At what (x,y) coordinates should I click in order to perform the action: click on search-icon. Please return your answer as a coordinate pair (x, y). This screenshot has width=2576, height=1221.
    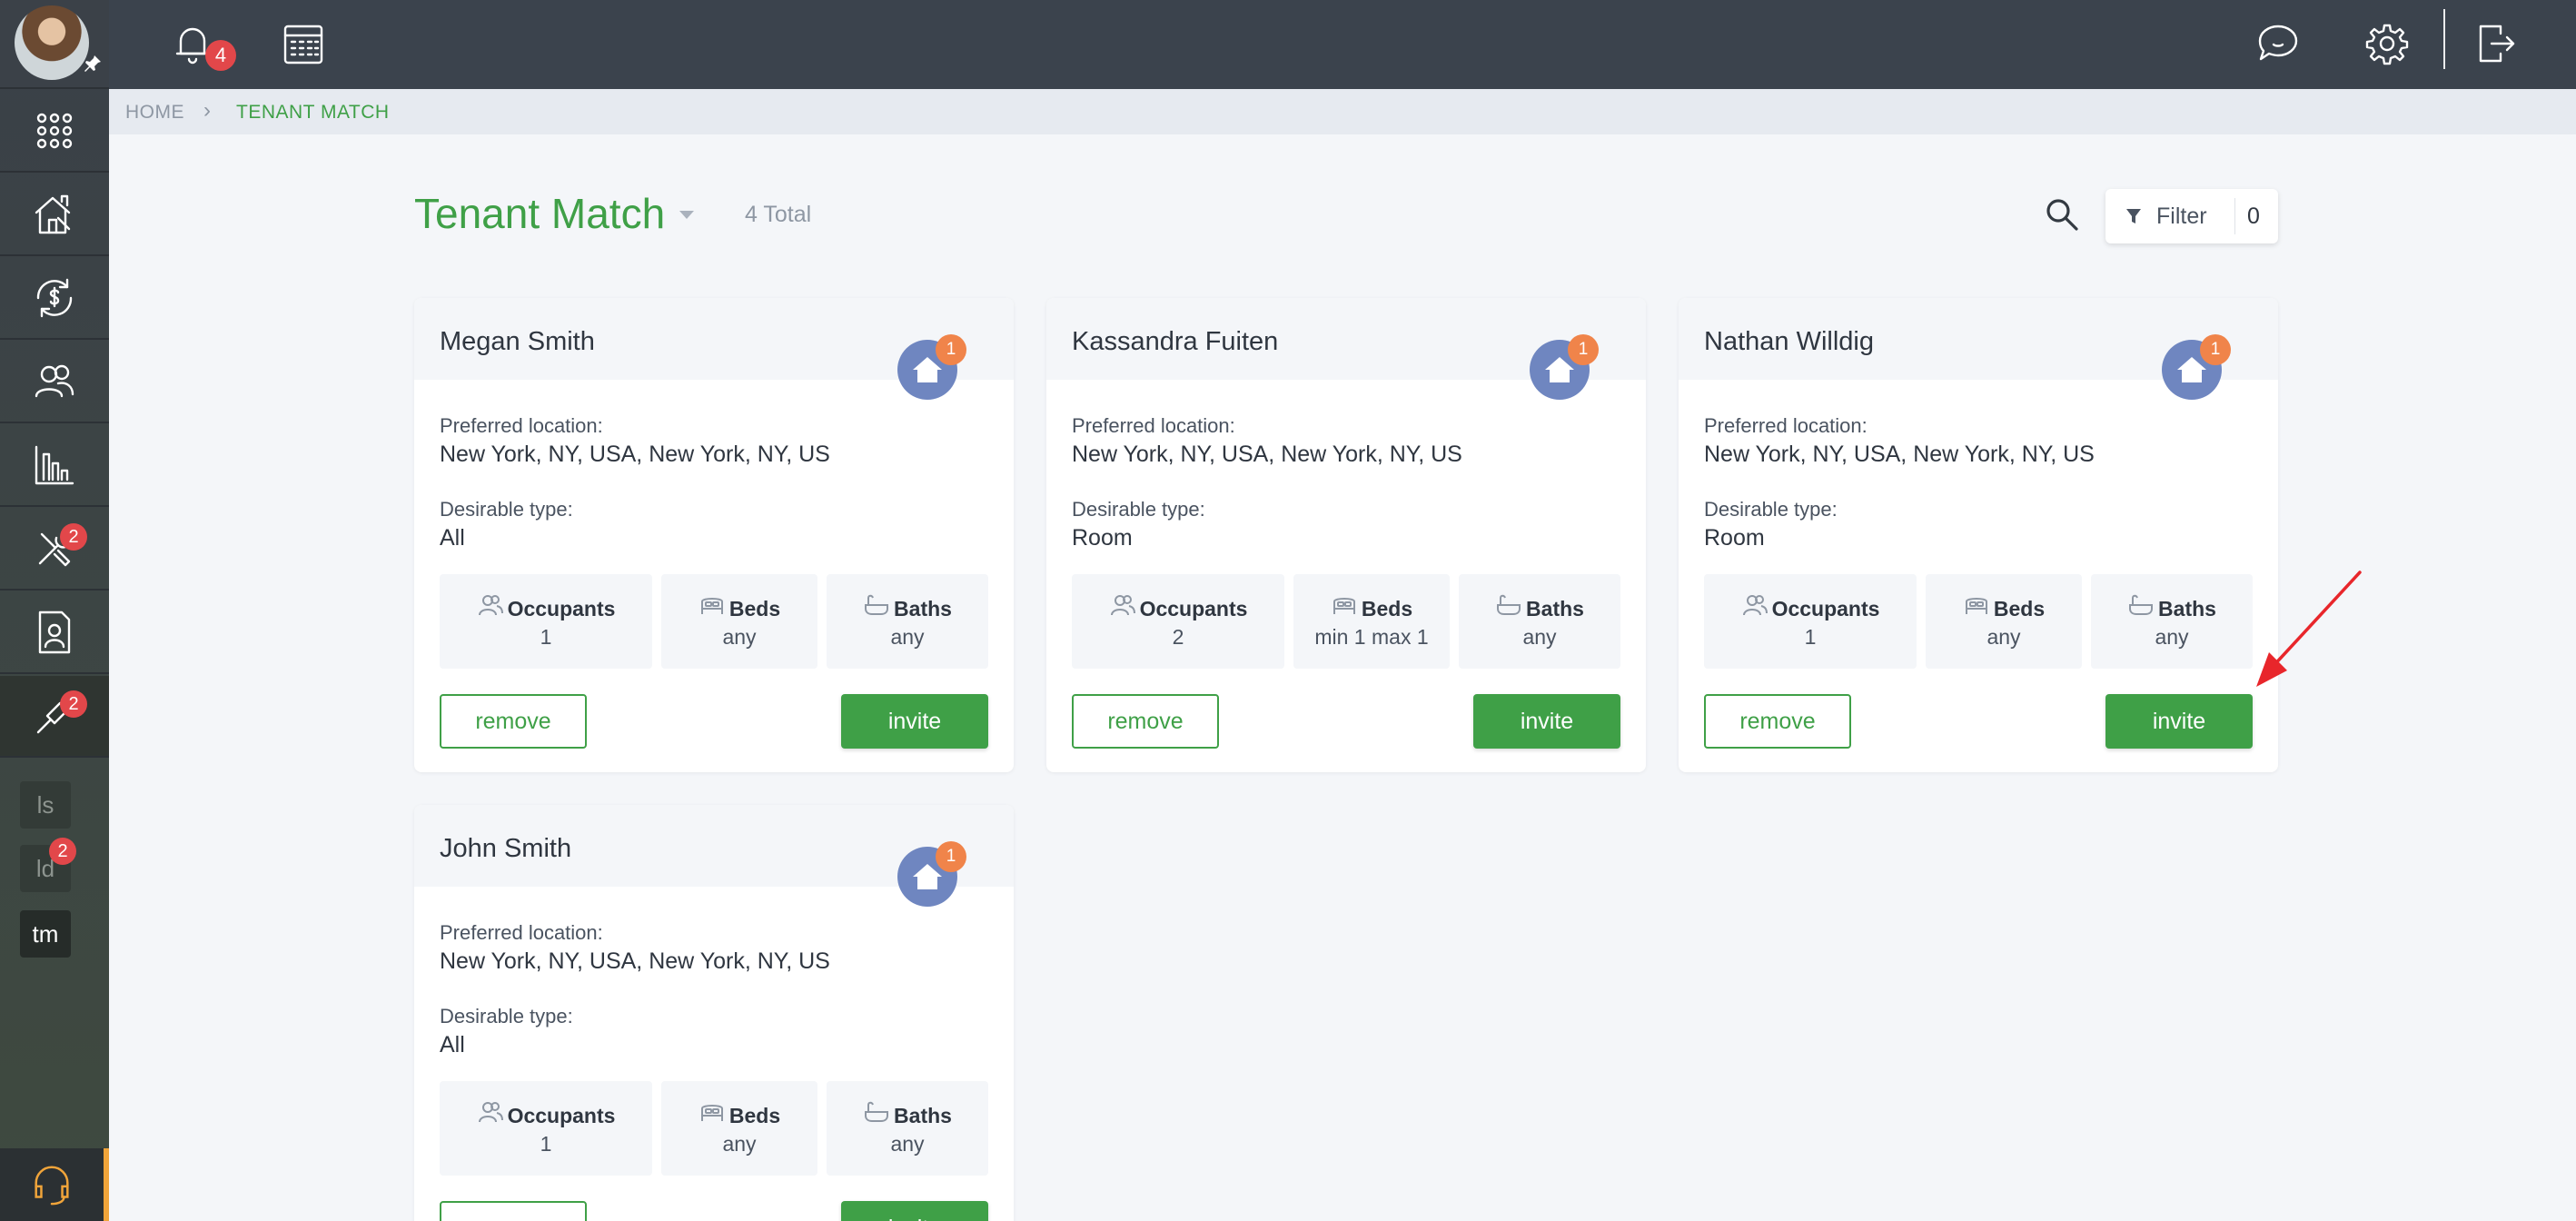
    Looking at the image, I should click on (2062, 215).